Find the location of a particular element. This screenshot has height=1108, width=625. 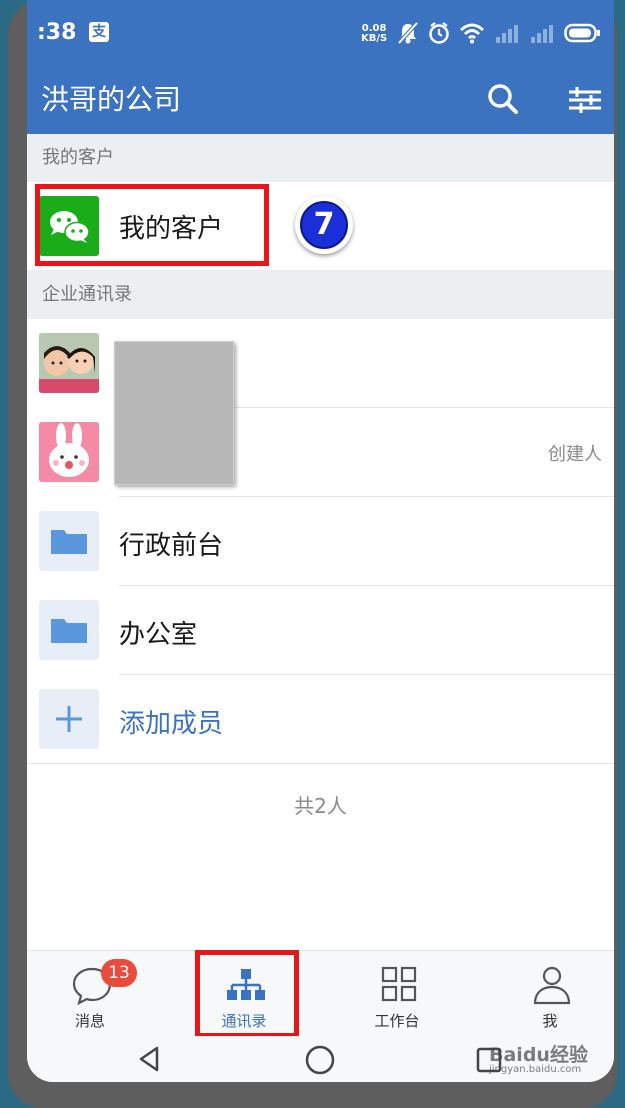

back-icon is located at coordinates (150, 1059).